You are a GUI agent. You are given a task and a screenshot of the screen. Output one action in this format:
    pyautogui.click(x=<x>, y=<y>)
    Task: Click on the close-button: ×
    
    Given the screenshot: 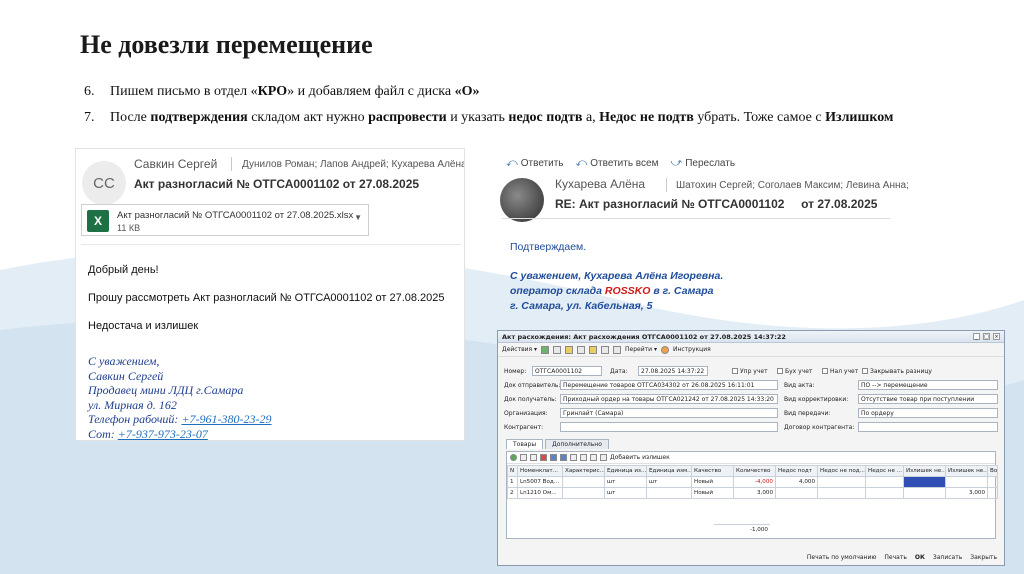 What is the action you would take?
    pyautogui.click(x=996, y=336)
    